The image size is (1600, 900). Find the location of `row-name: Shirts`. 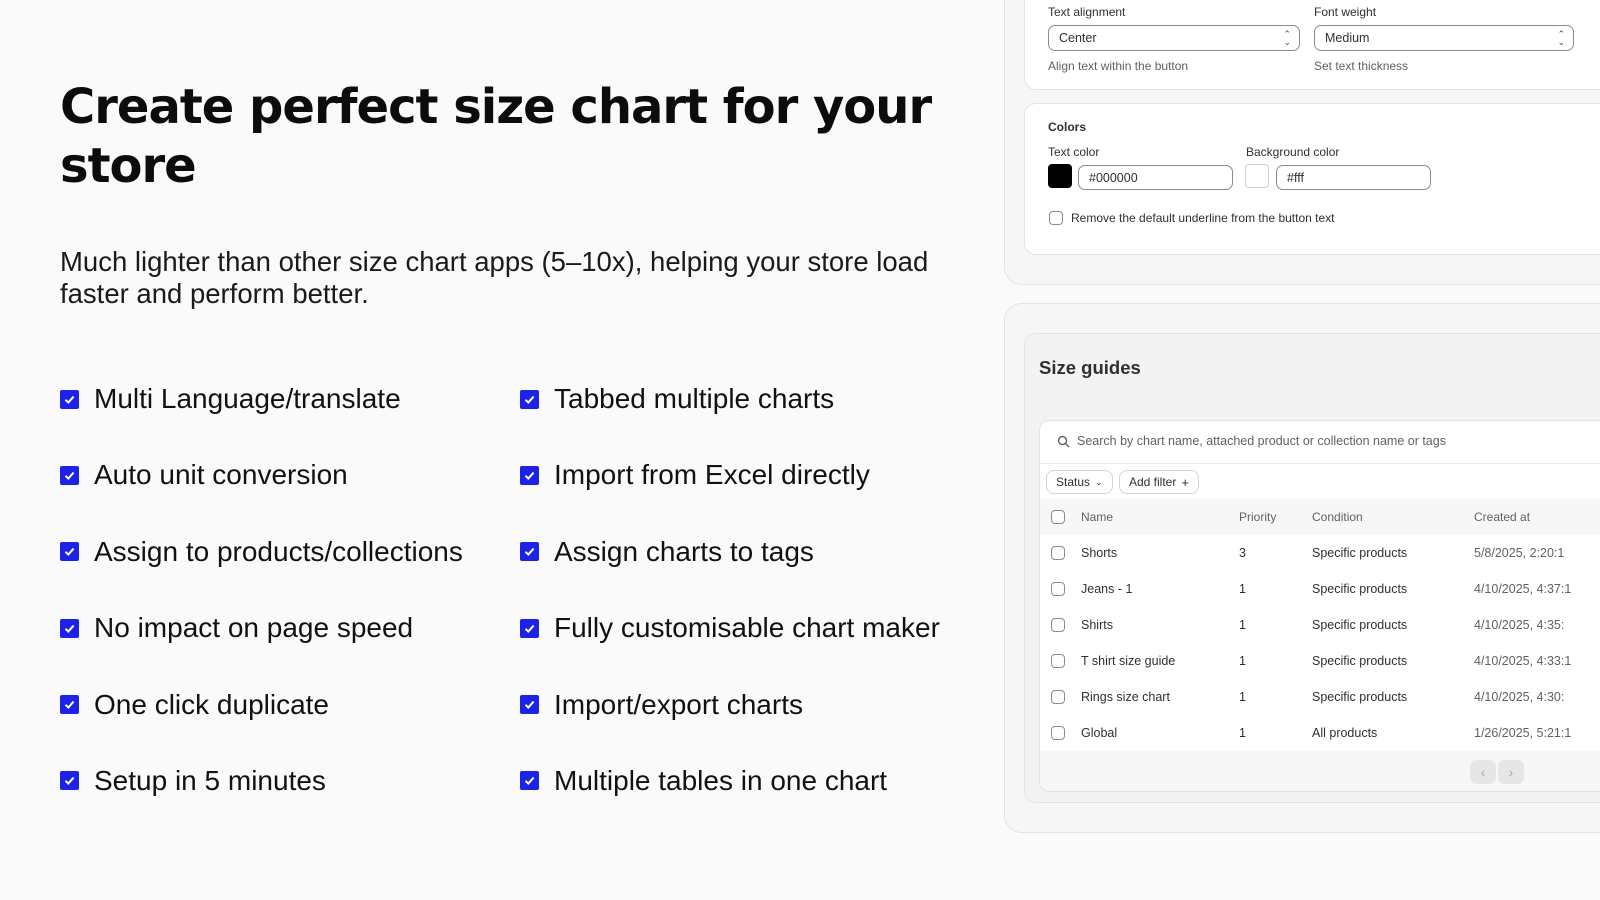

row-name: Shirts is located at coordinates (1097, 625).